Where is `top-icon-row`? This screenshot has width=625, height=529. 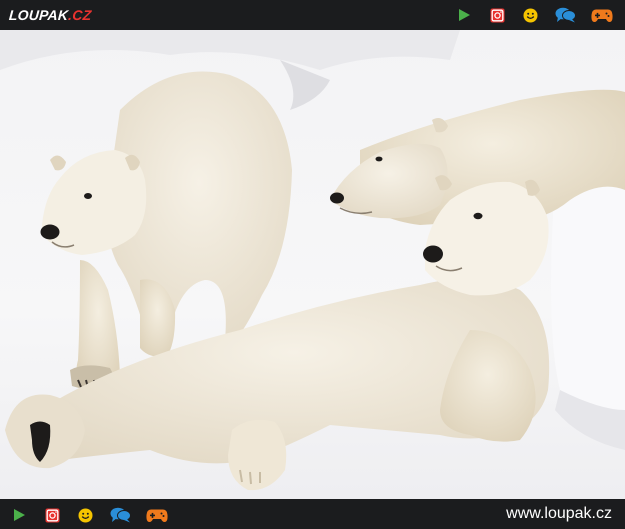 top-icon-row is located at coordinates (534, 15).